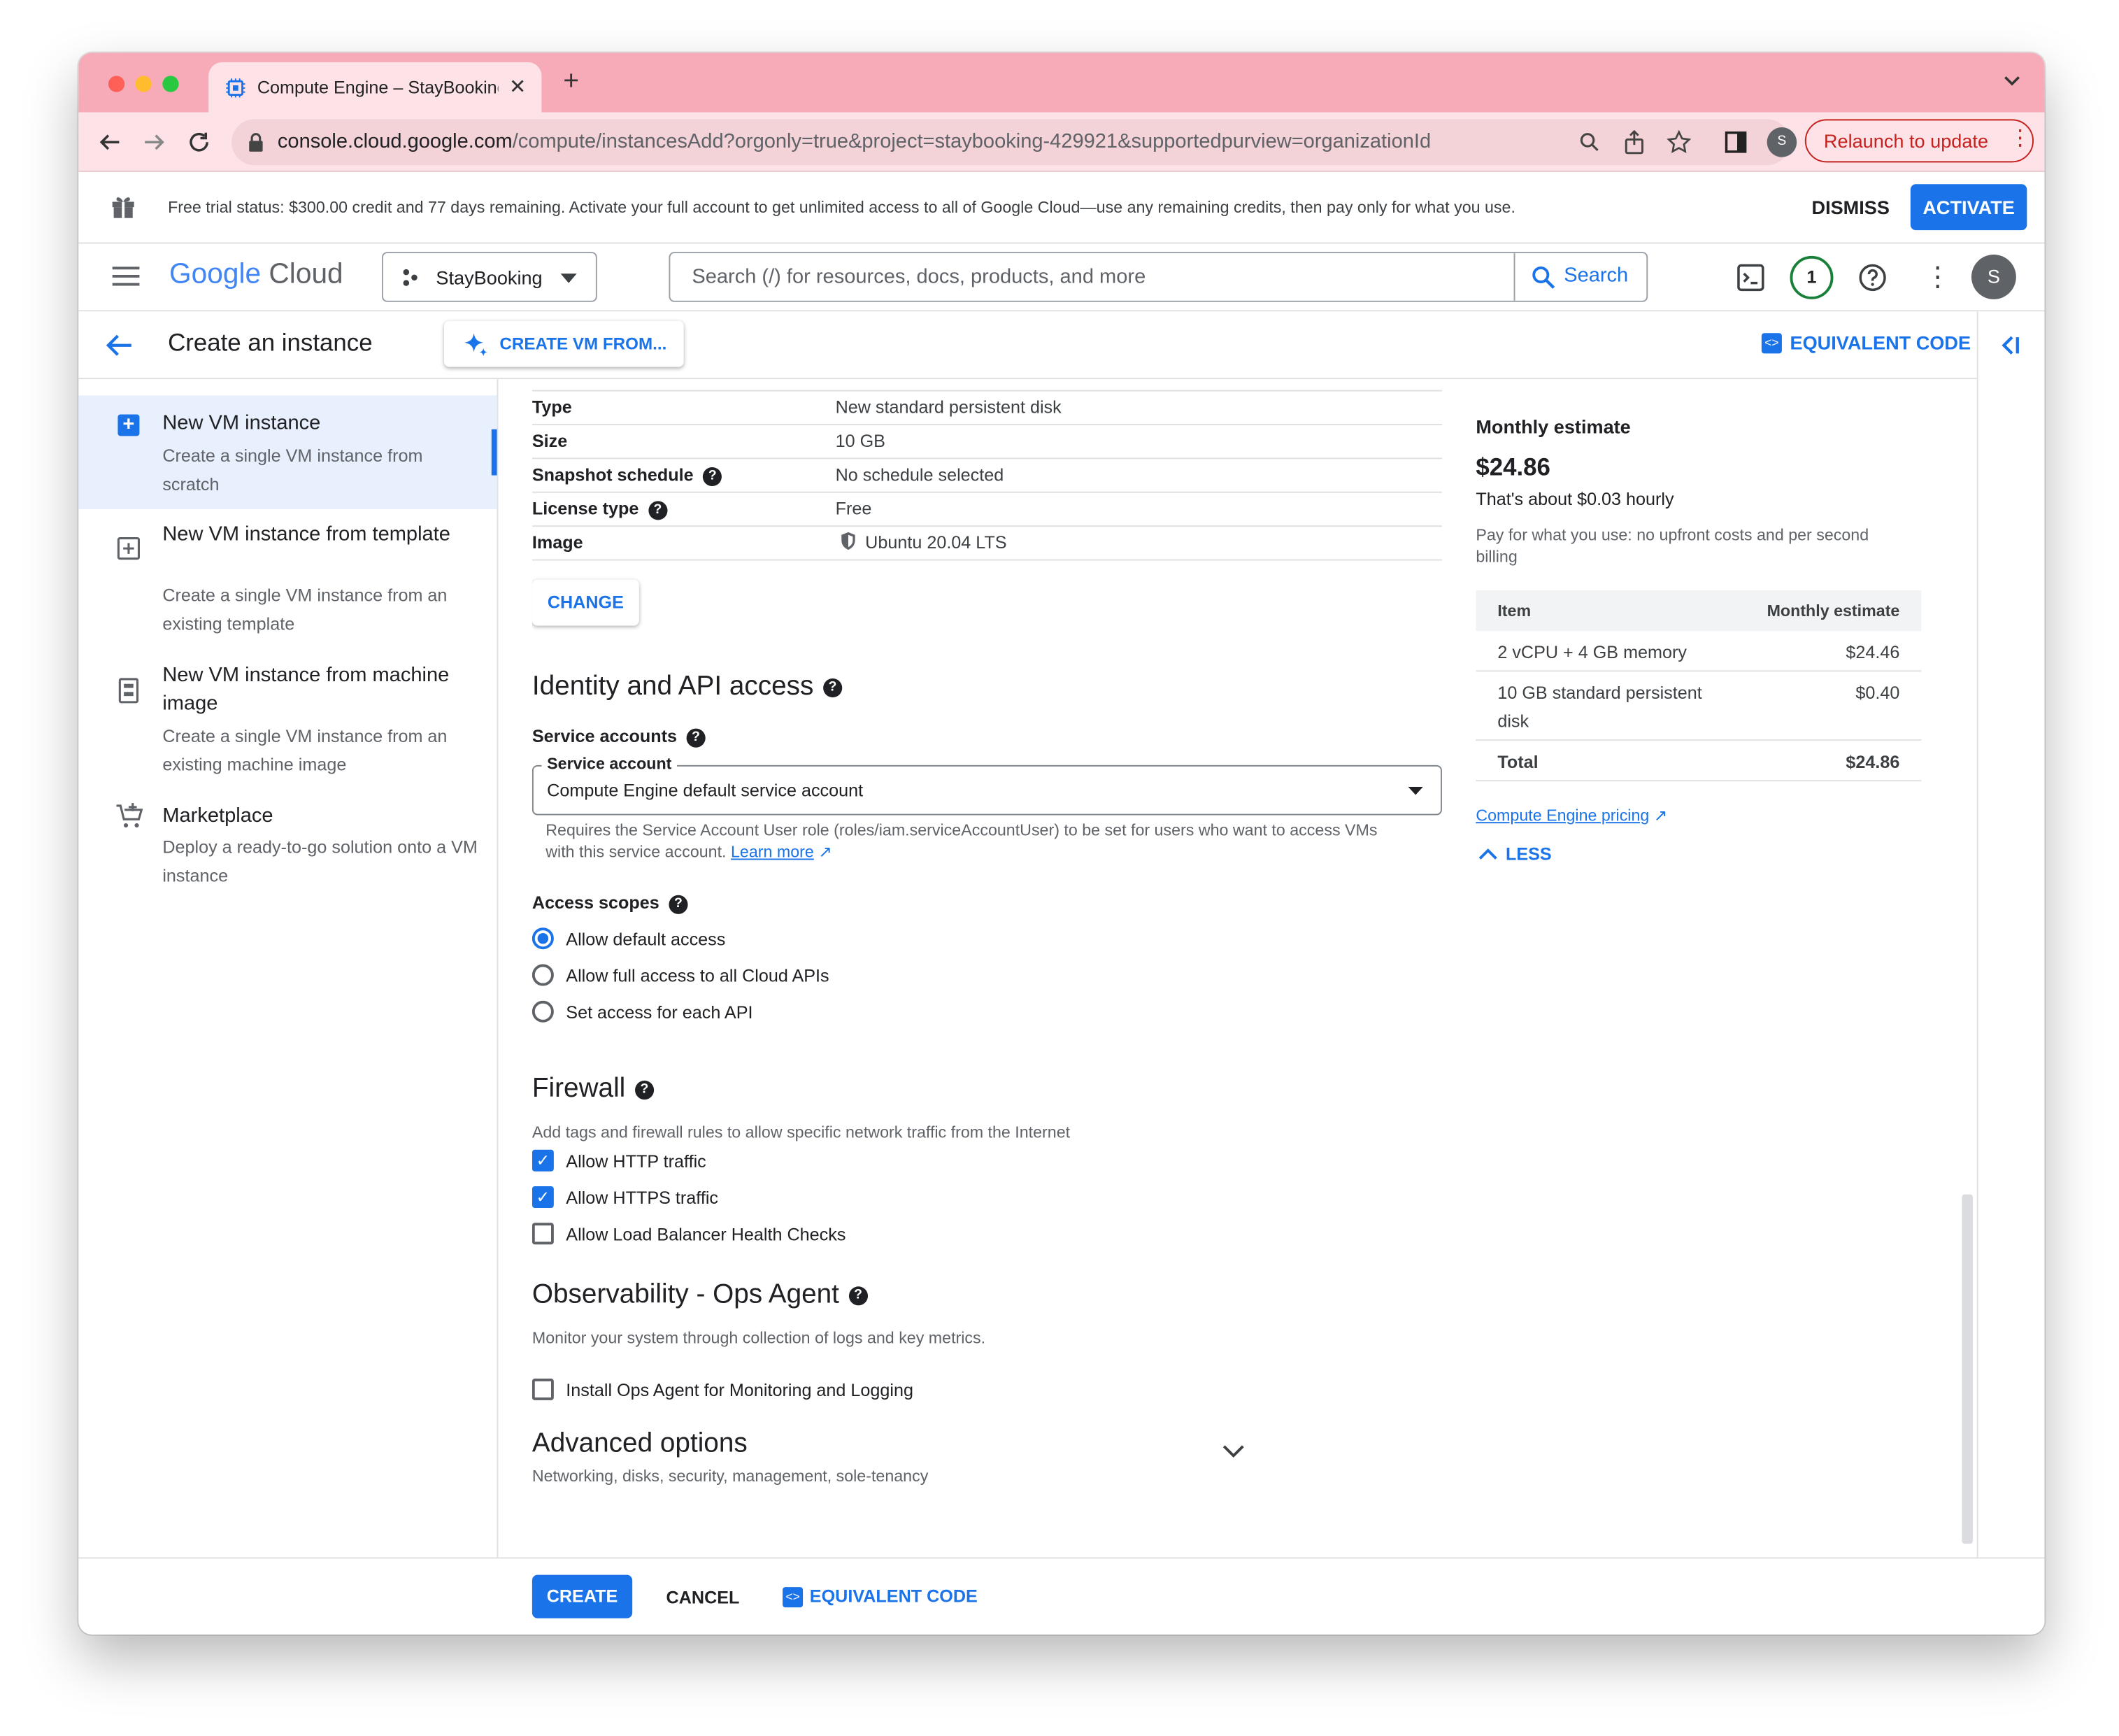  What do you see at coordinates (1851, 207) in the screenshot?
I see `dismiss-button: DISMISS` at bounding box center [1851, 207].